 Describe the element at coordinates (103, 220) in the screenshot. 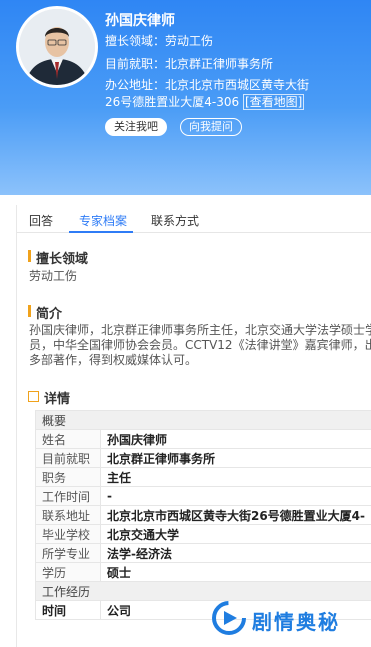

I see `tab-expert-profile: 专家档案` at that location.